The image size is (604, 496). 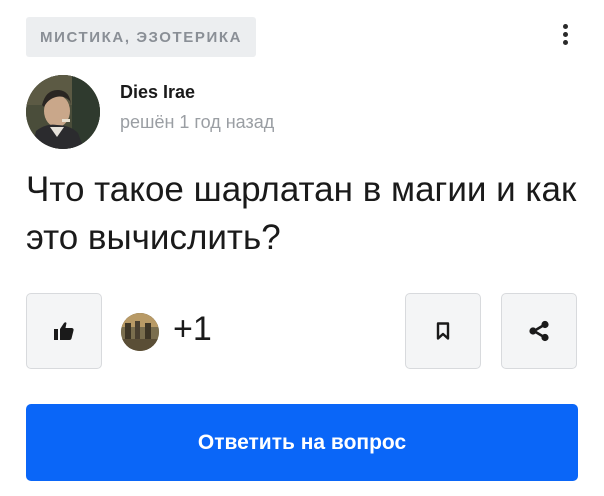 What do you see at coordinates (197, 122) in the screenshot?
I see `solved-timestamp: решён 1 год назад` at bounding box center [197, 122].